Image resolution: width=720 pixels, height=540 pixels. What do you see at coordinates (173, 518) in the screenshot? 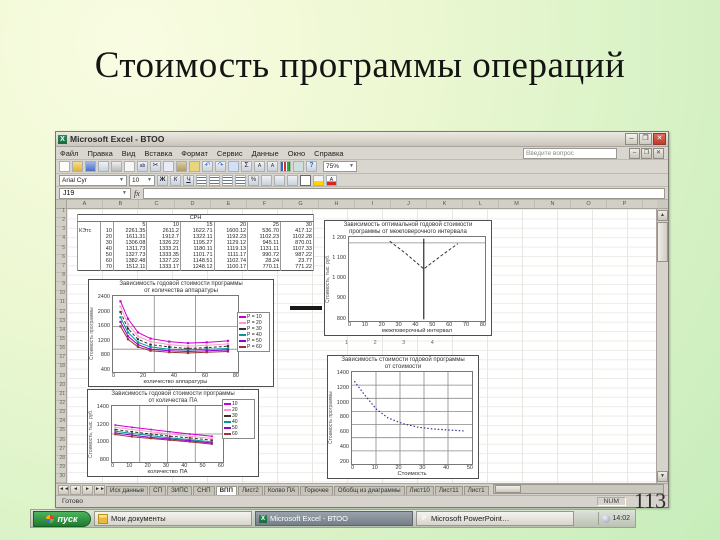
I see `taskbar-task-folder: Мои документы` at bounding box center [173, 518].